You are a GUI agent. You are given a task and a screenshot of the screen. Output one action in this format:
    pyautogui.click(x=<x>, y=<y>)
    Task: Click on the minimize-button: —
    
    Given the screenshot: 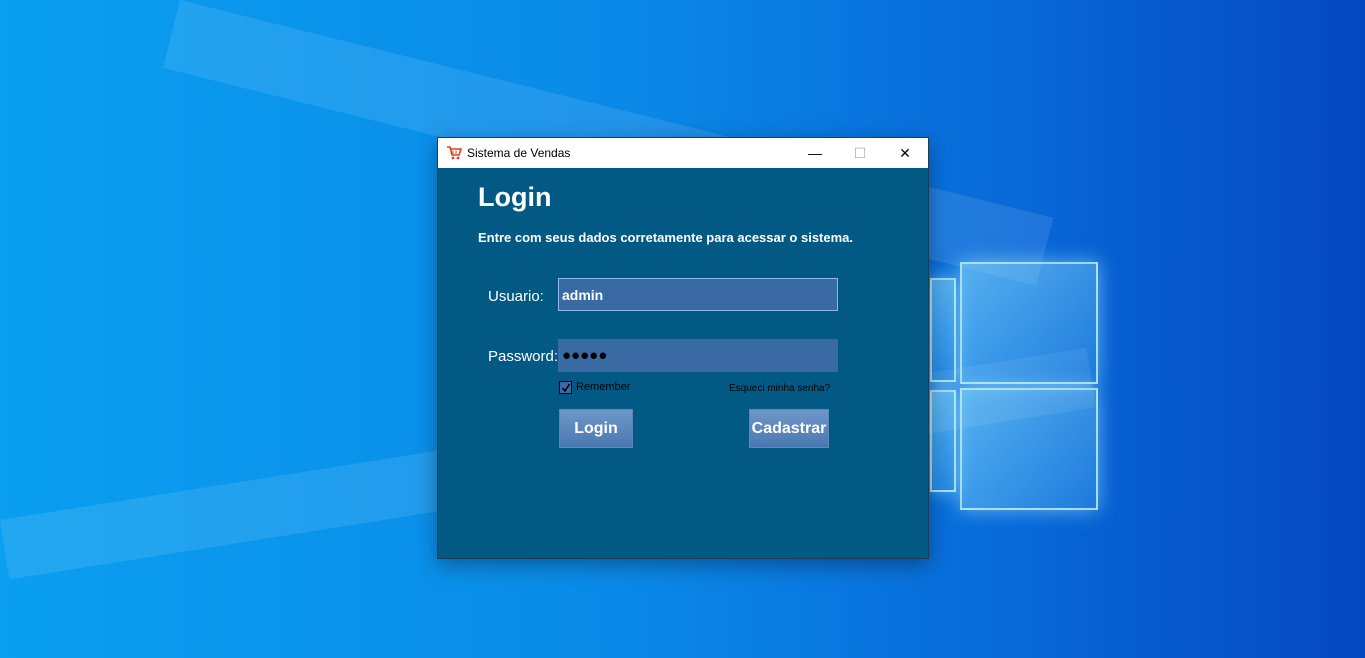 What is the action you would take?
    pyautogui.click(x=815, y=153)
    